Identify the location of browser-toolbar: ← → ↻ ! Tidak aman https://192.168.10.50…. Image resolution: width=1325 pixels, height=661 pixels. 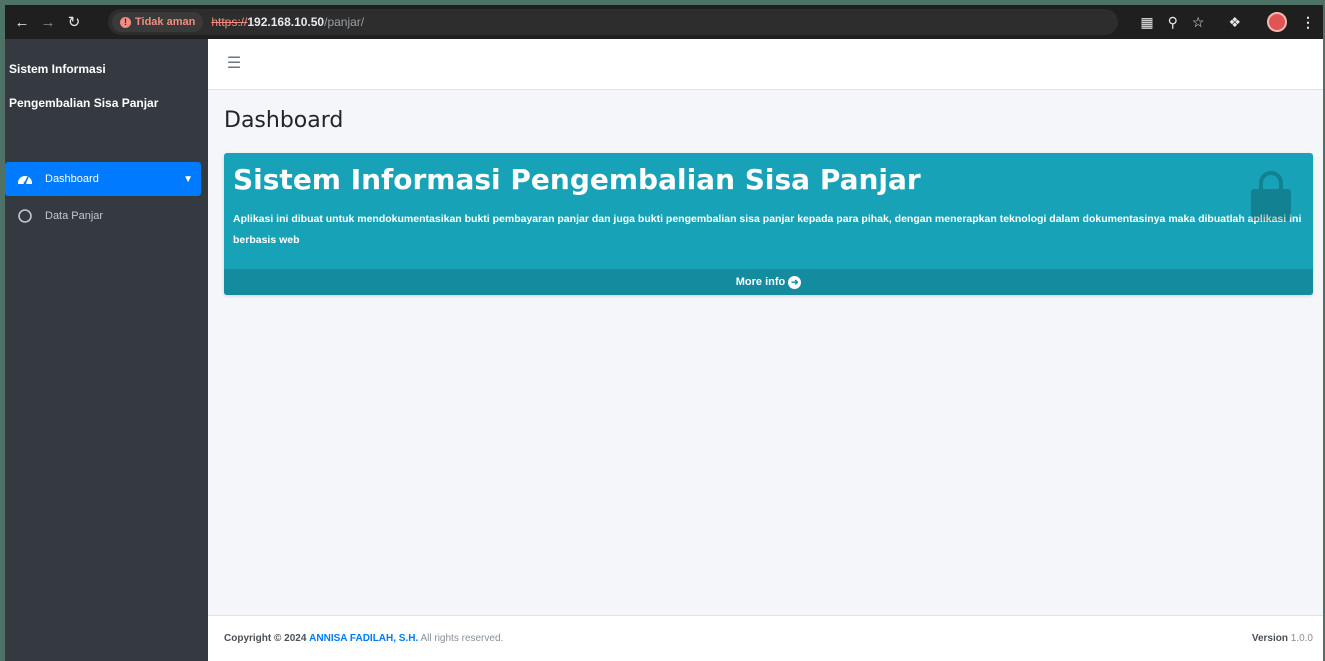
(664, 22).